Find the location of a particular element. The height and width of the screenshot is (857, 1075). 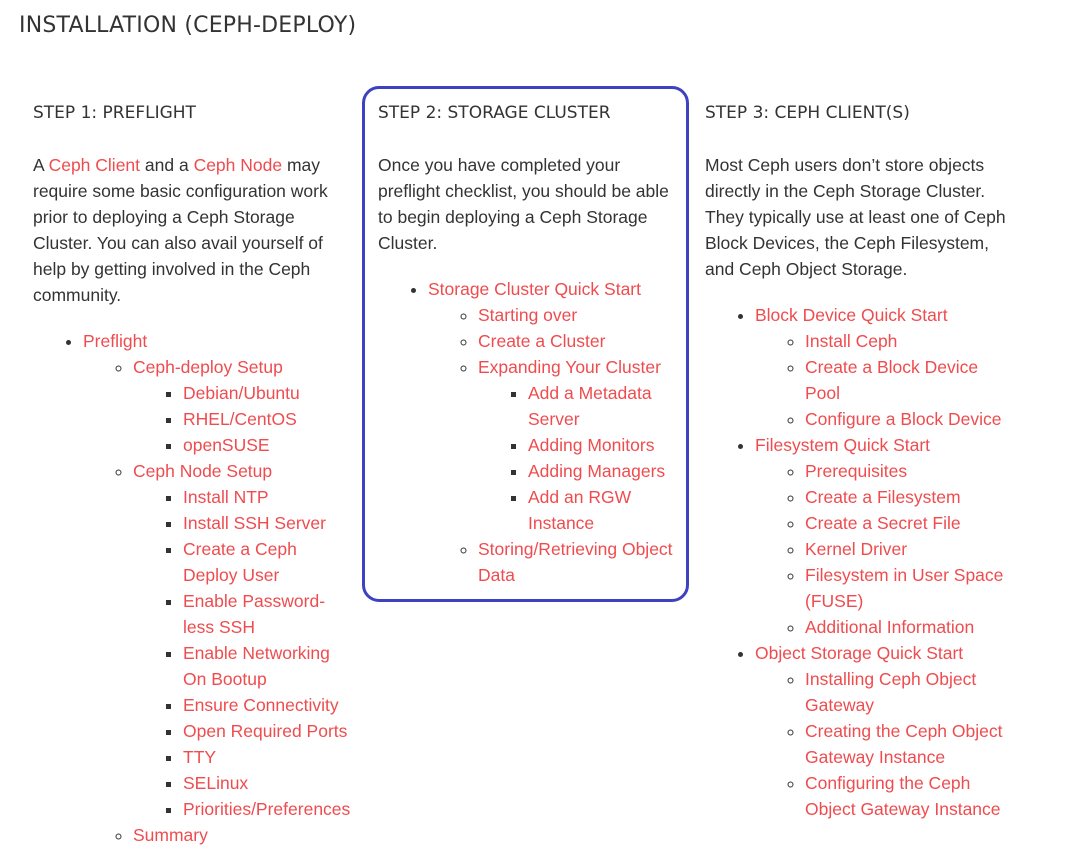

block-device-quick-start-link: Block Device Quick Start is located at coordinates (851, 315).